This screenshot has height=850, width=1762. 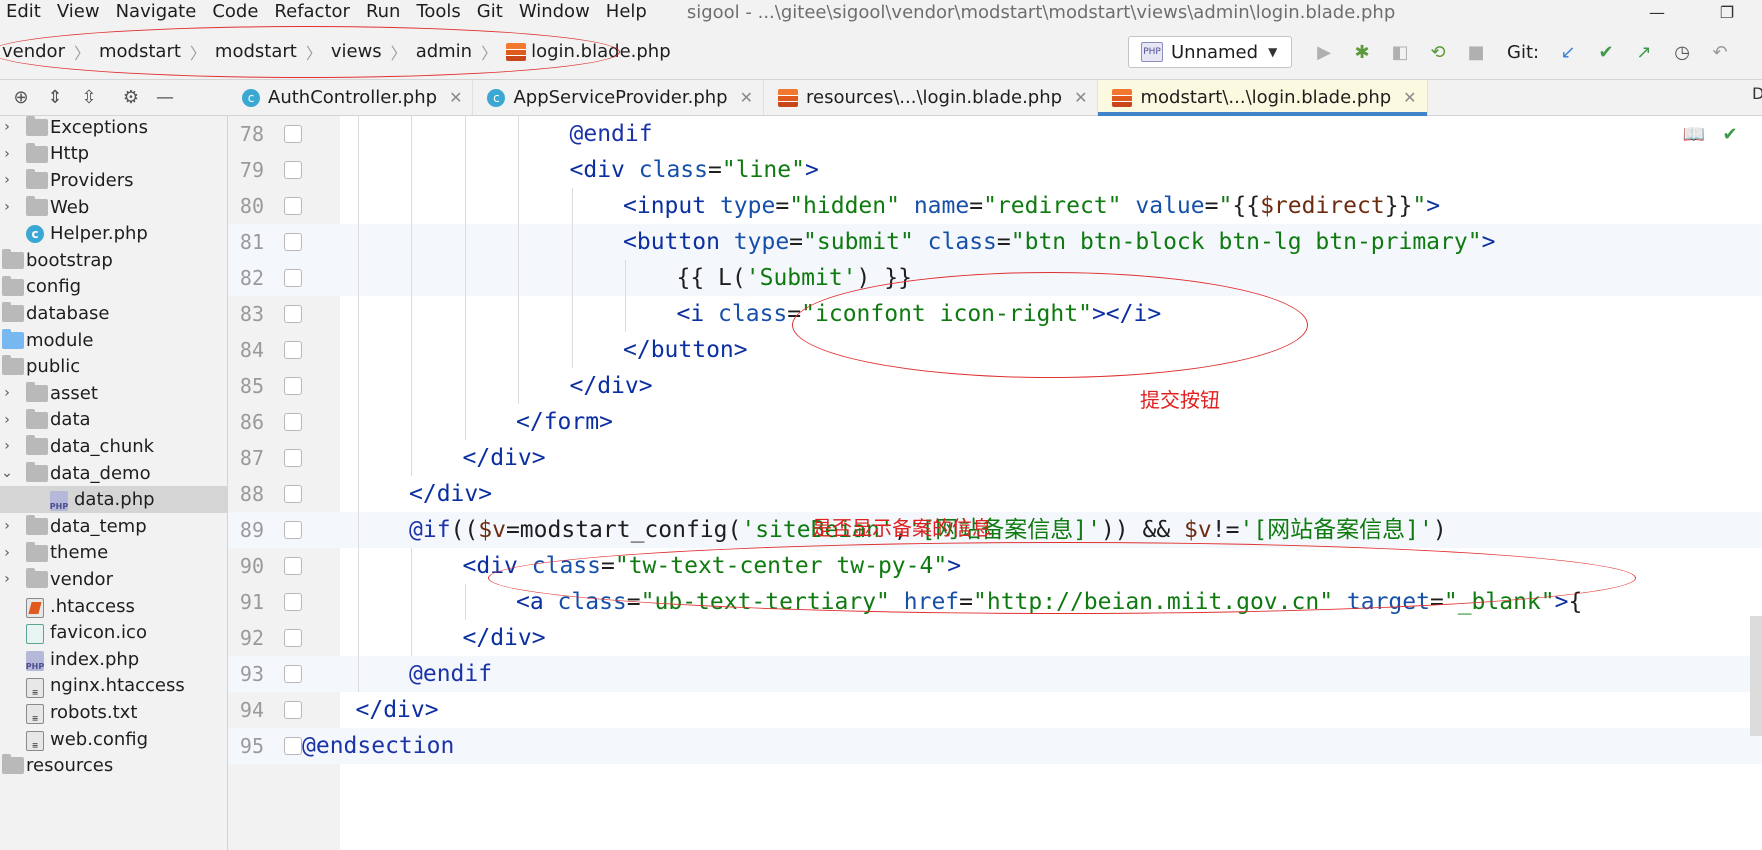 What do you see at coordinates (1606, 52) in the screenshot?
I see `git-commit-icon: ✔` at bounding box center [1606, 52].